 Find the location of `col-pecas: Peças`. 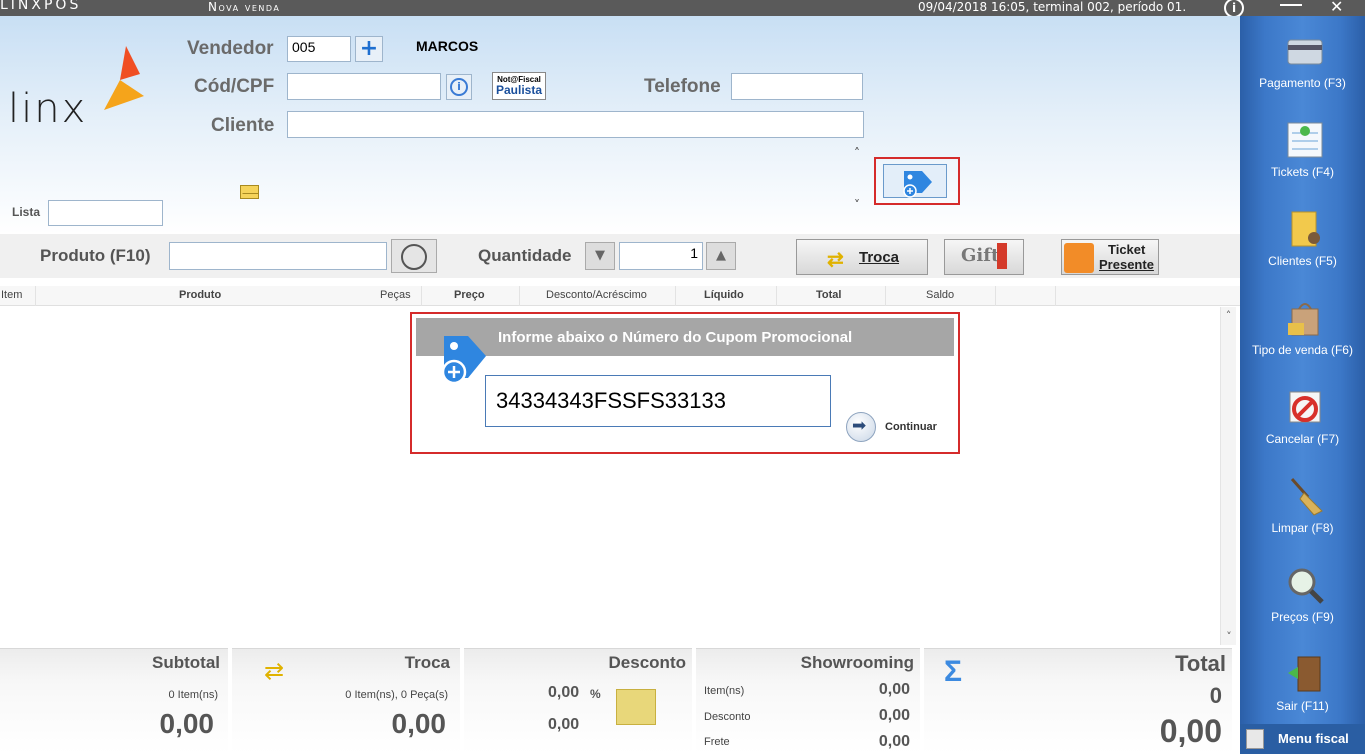

col-pecas: Peças is located at coordinates (395, 295).